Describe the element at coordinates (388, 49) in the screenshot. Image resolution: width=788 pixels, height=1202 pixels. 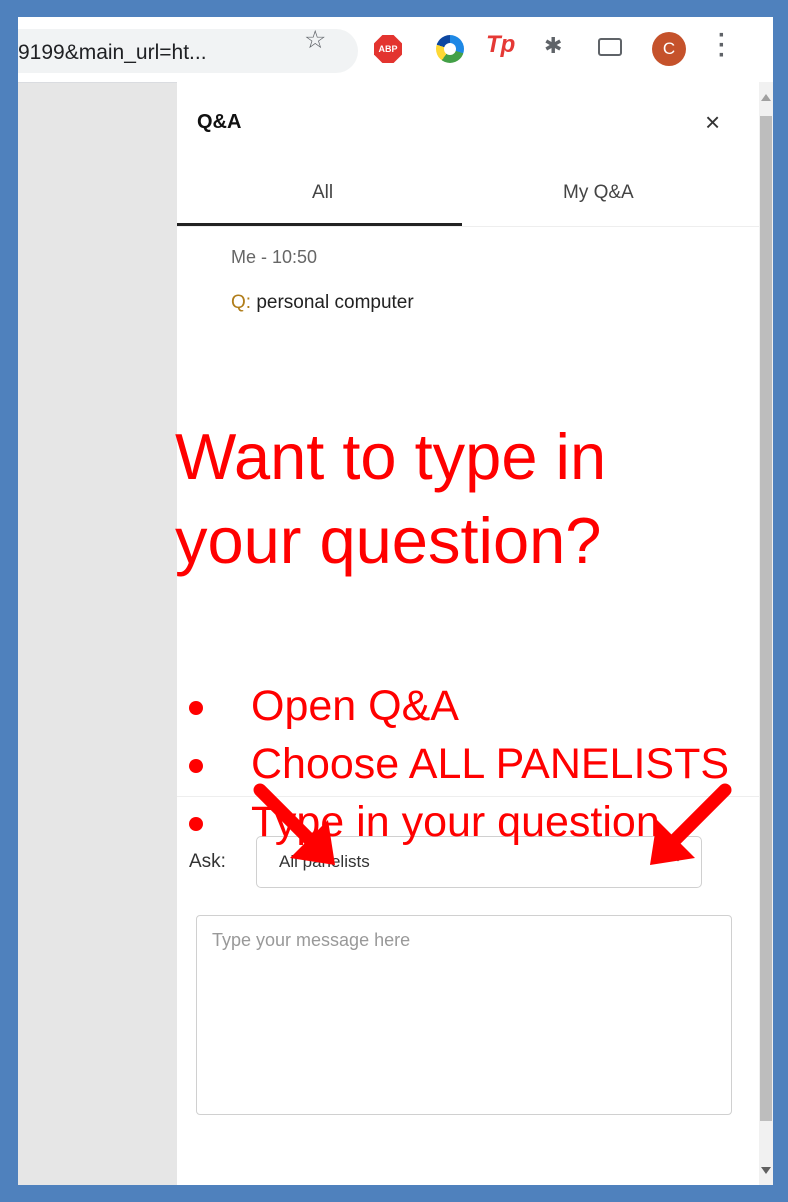
I see `adblock-extension-icon: ABP` at that location.